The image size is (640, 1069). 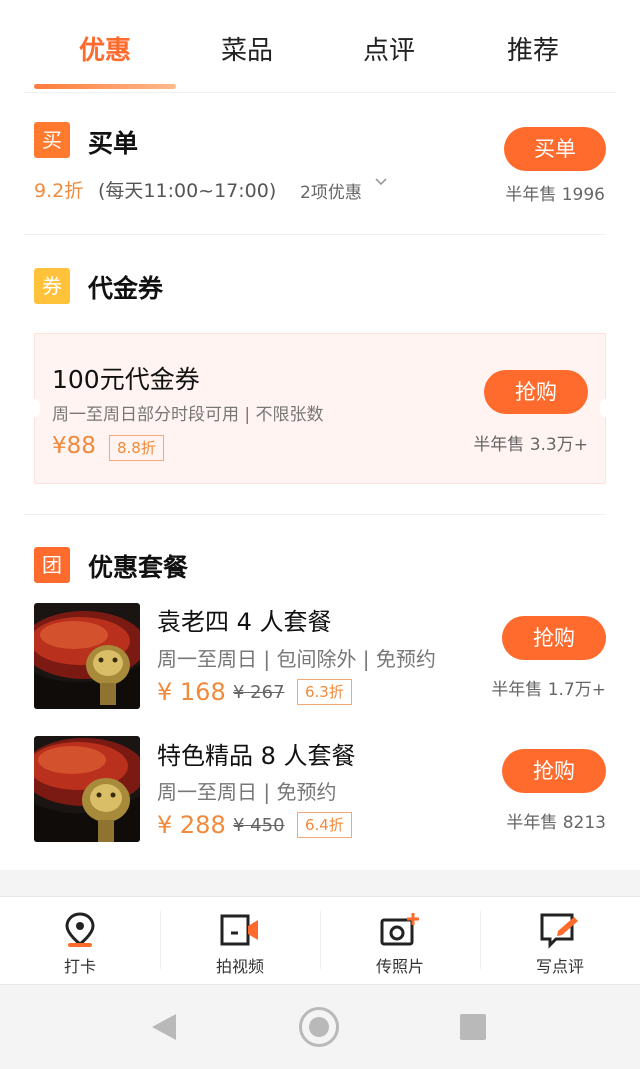 What do you see at coordinates (52, 565) in the screenshot?
I see `package-icon: 团` at bounding box center [52, 565].